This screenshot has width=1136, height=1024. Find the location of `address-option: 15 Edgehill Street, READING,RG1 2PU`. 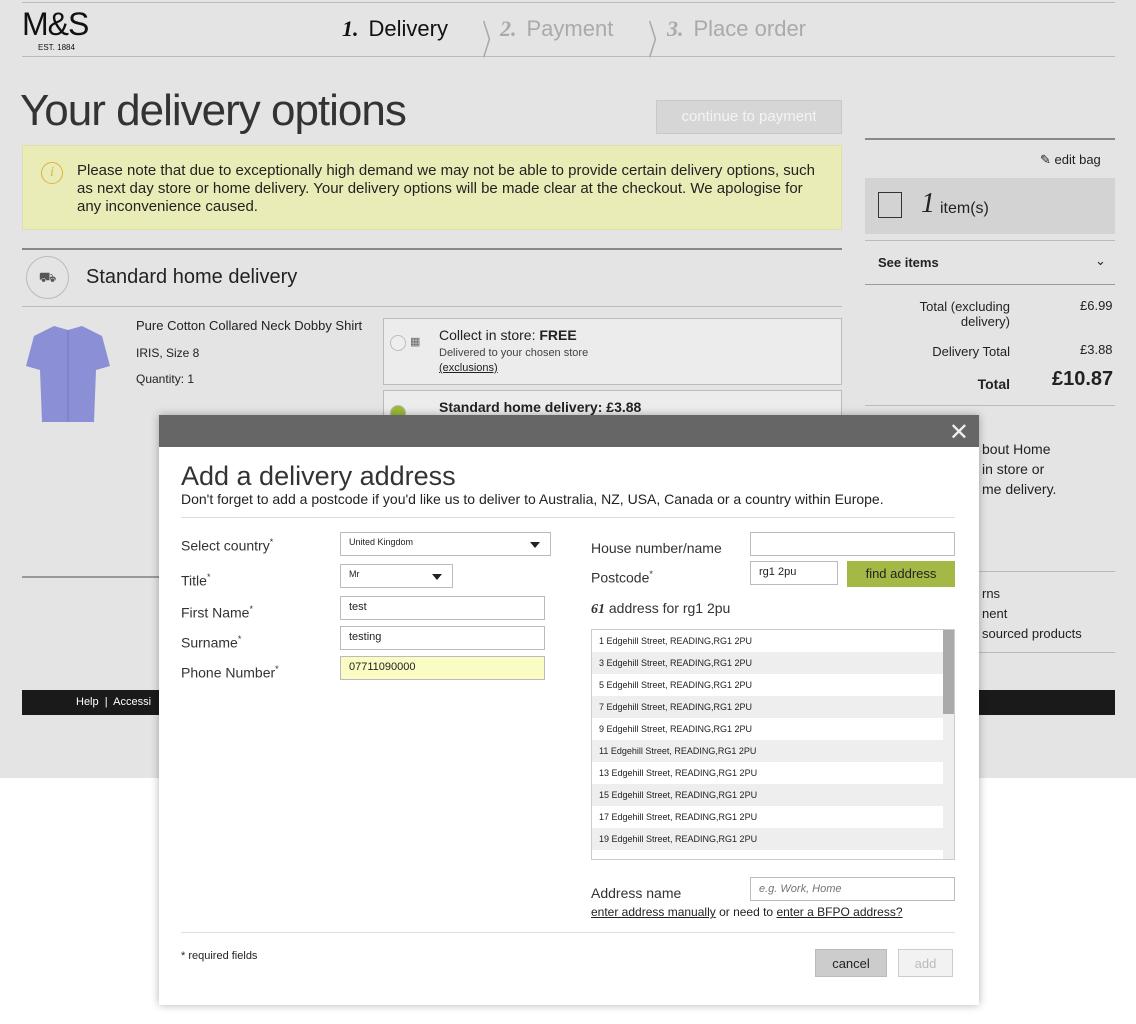

address-option: 15 Edgehill Street, READING,RG1 2PU is located at coordinates (773, 795).